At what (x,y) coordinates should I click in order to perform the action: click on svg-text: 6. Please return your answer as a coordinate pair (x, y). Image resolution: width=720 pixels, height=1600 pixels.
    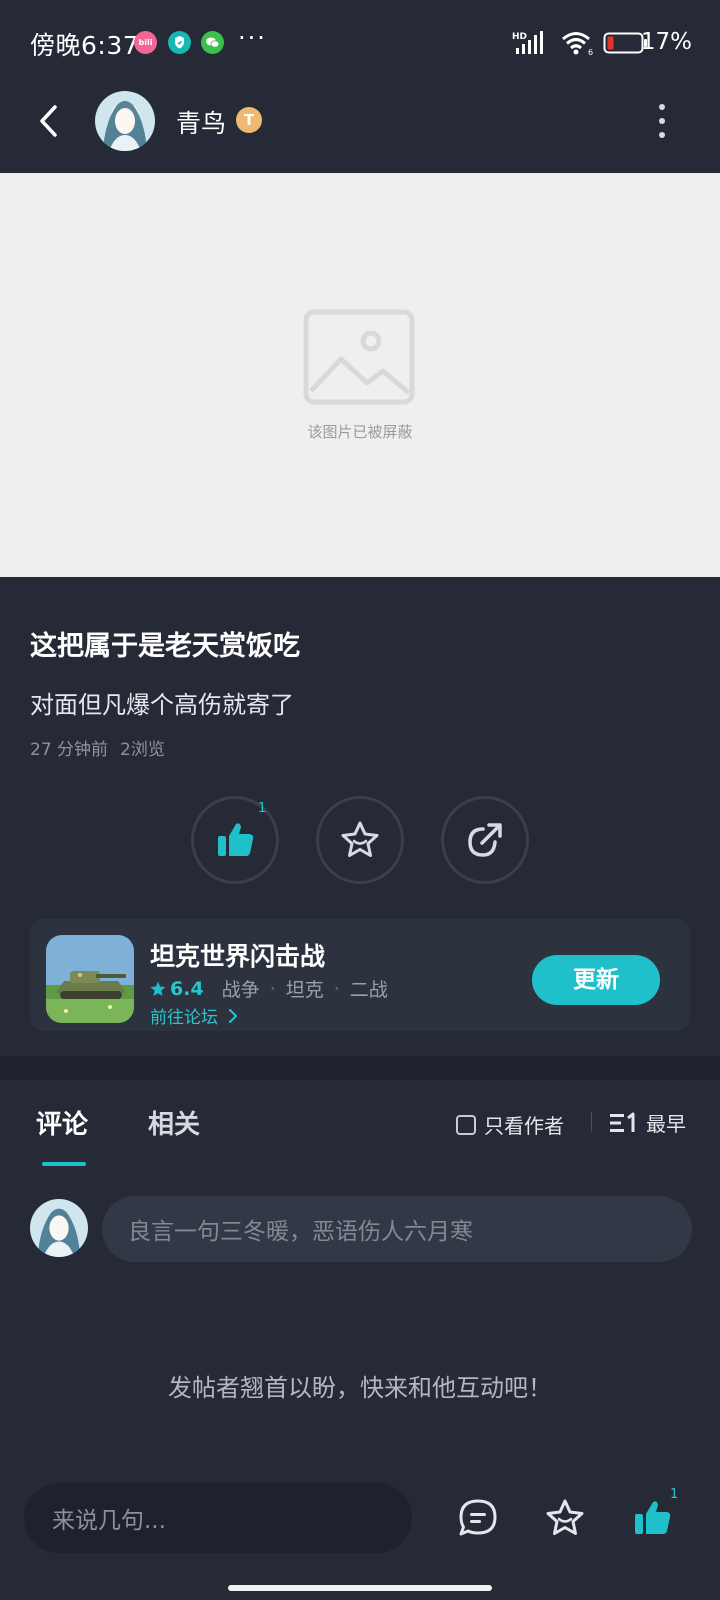
    Looking at the image, I should click on (590, 52).